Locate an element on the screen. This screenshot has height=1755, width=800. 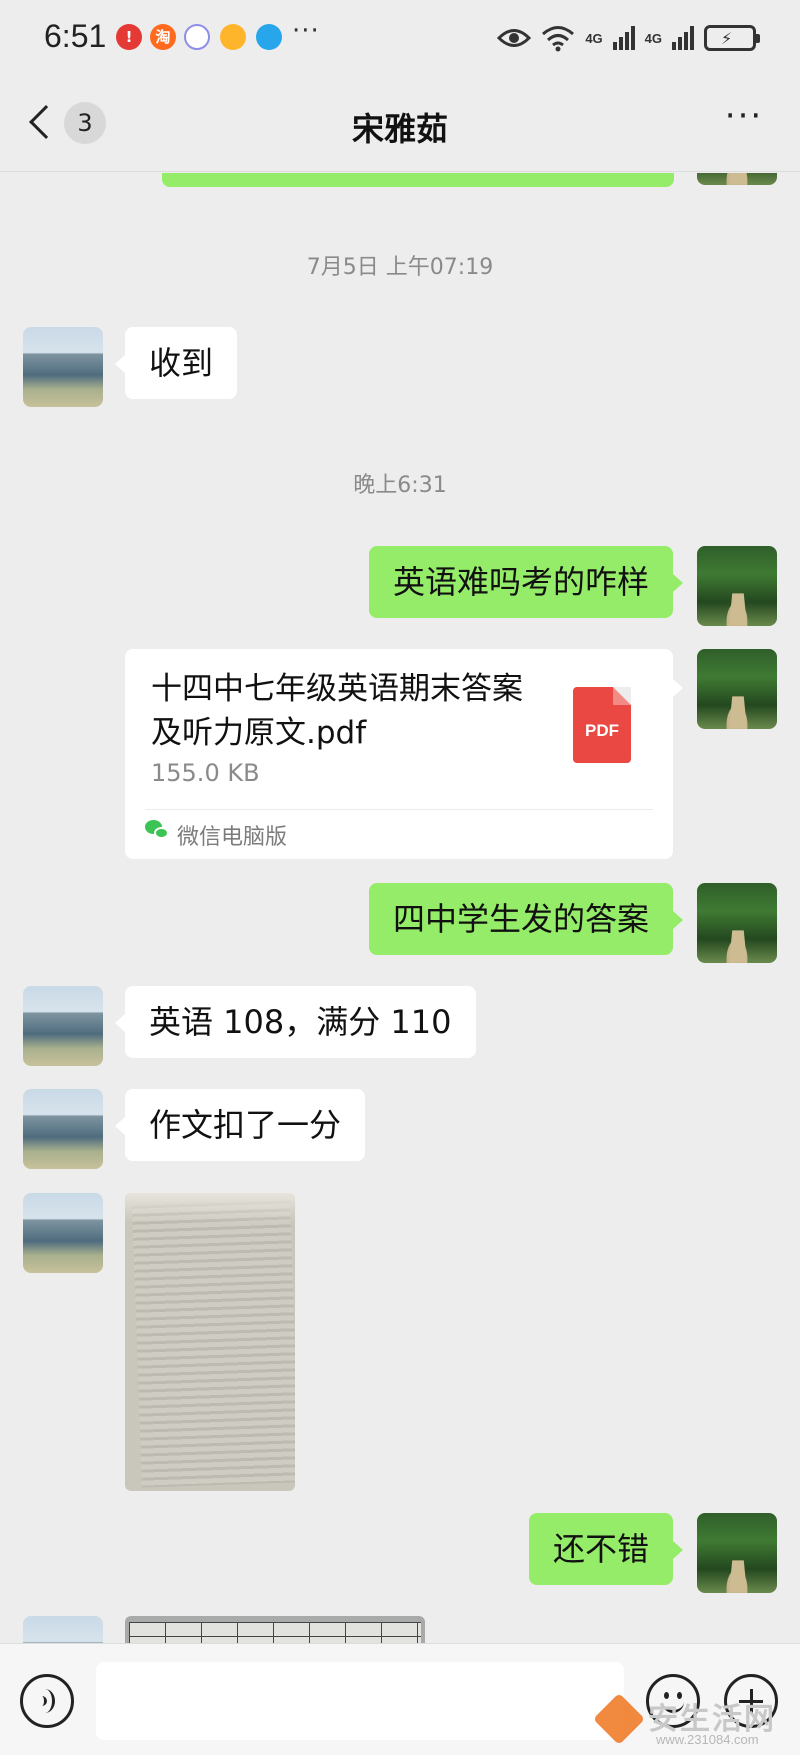
previous-outgoing-message is located at coordinates (418, 180).